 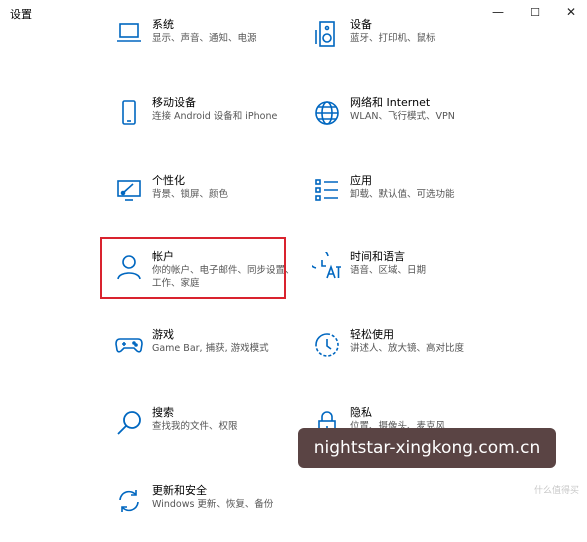 I want to click on watermark-banner: nightstar-xingkong.com.cn, so click(x=427, y=448).